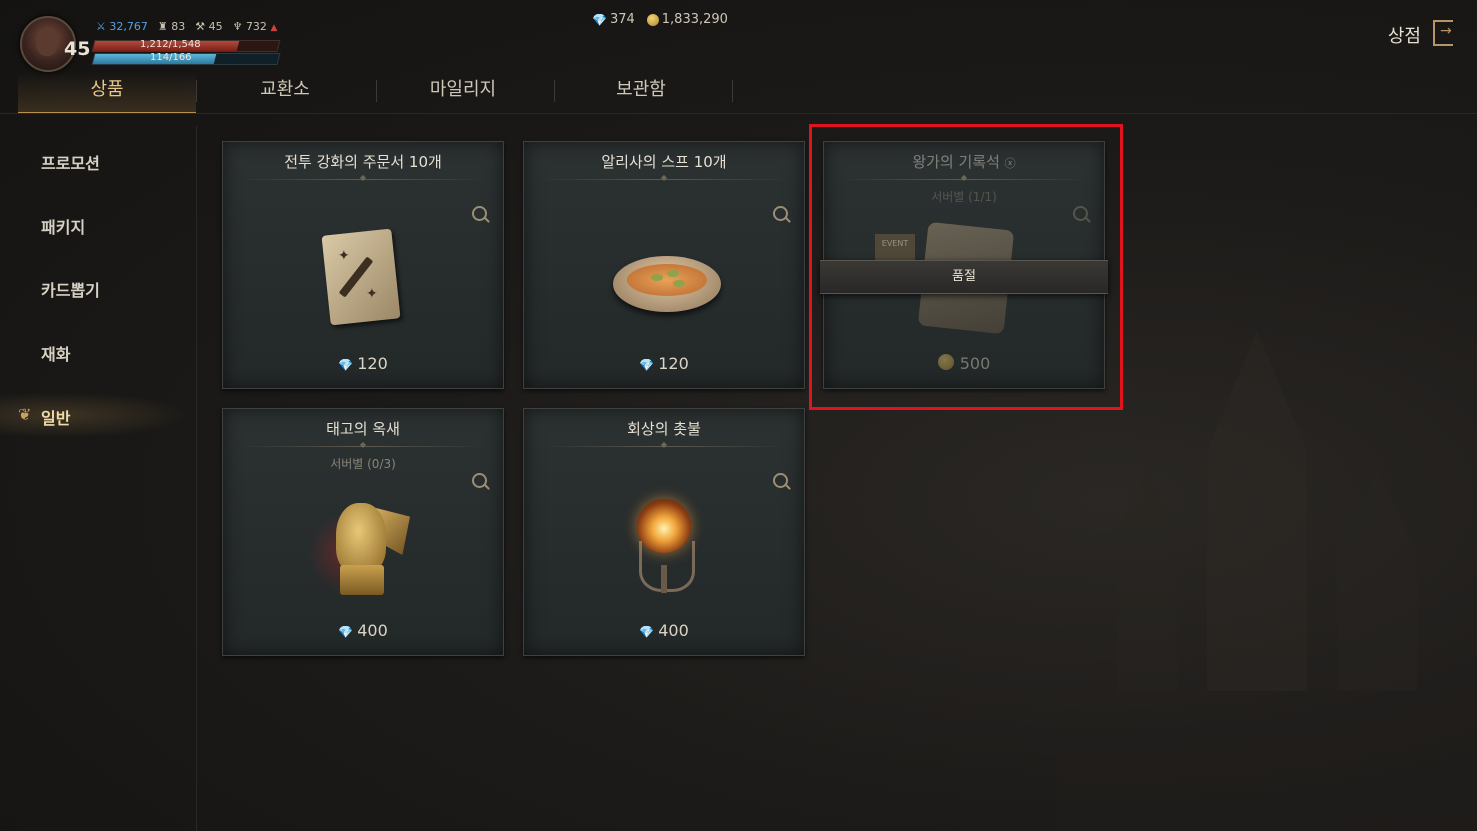 The height and width of the screenshot is (831, 1477). What do you see at coordinates (274, 28) in the screenshot?
I see `up-arrow-icon: ▲` at bounding box center [274, 28].